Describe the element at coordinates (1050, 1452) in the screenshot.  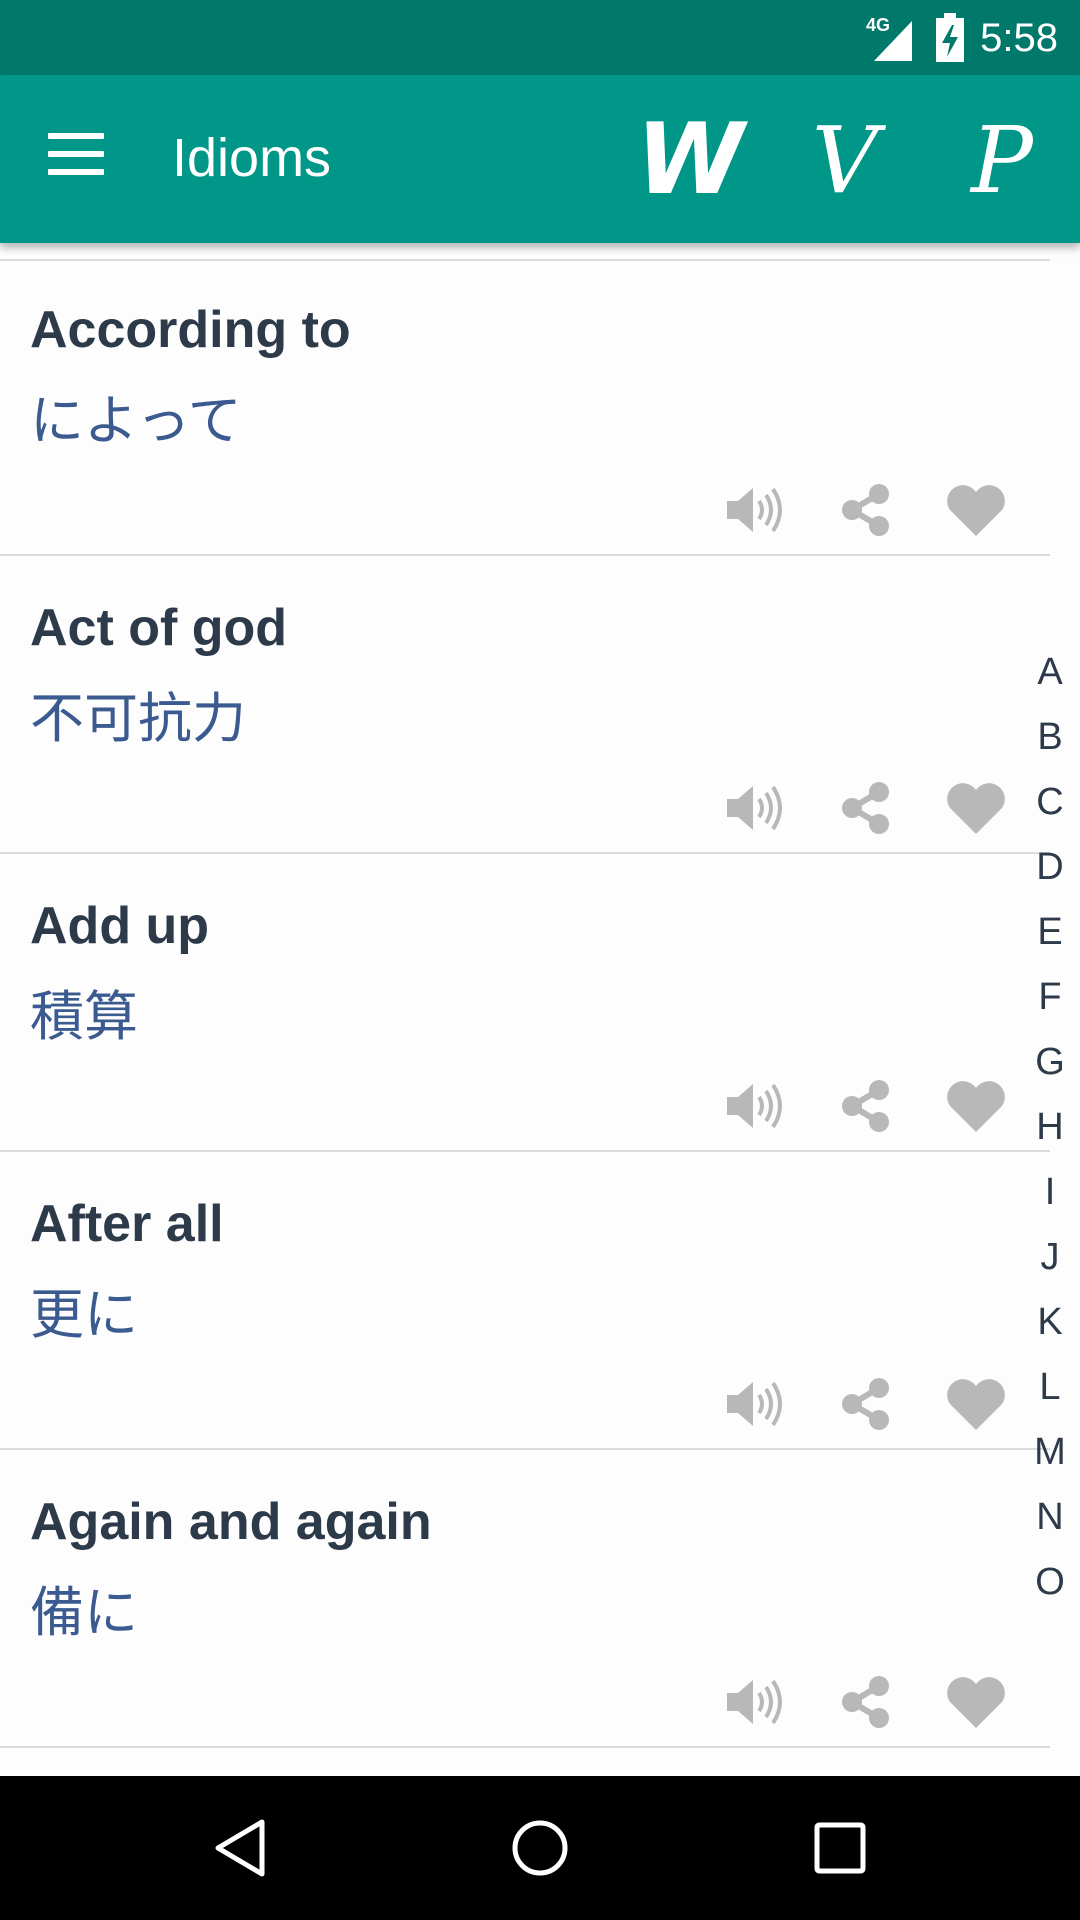
I see `index-letter-m: M` at that location.